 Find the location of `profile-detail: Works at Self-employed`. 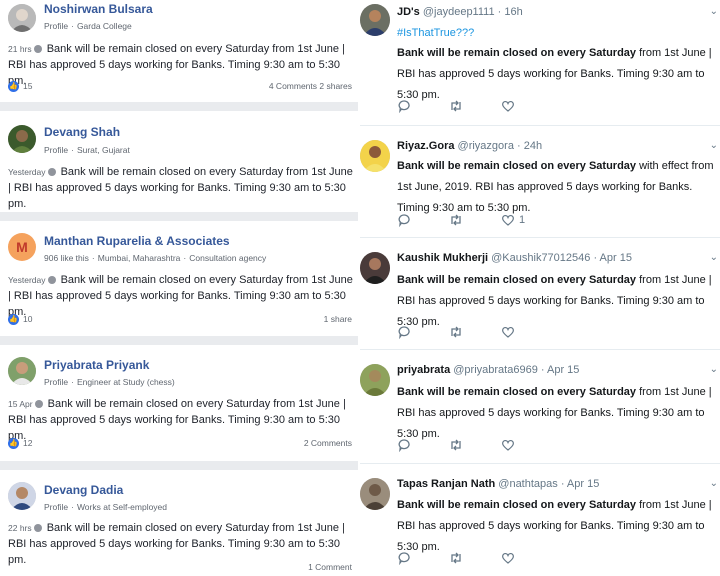

profile-detail: Works at Self-employed is located at coordinates (122, 507).